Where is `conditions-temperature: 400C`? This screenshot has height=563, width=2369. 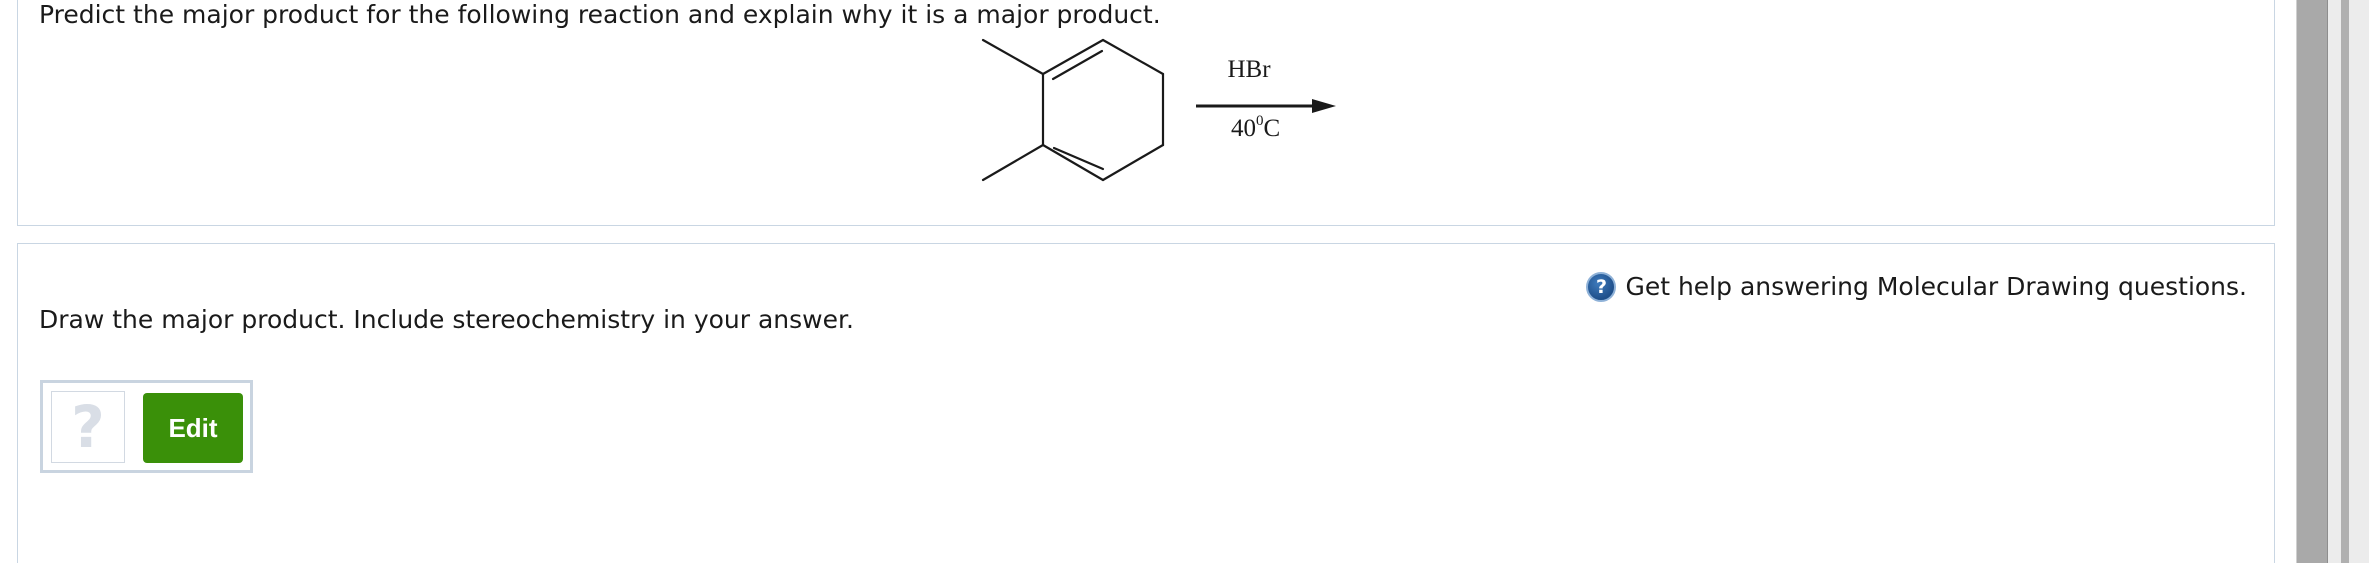
conditions-temperature: 400C is located at coordinates (1255, 127).